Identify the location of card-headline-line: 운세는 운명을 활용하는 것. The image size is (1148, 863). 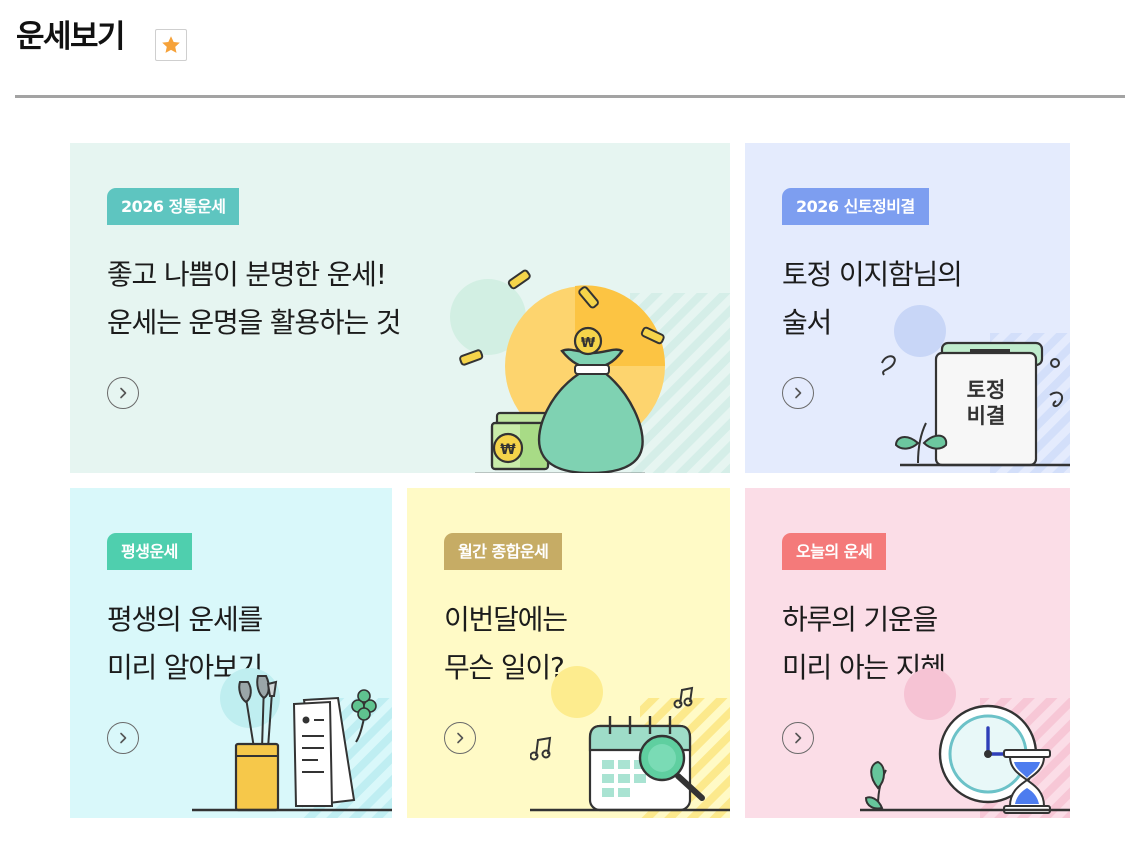
(254, 322).